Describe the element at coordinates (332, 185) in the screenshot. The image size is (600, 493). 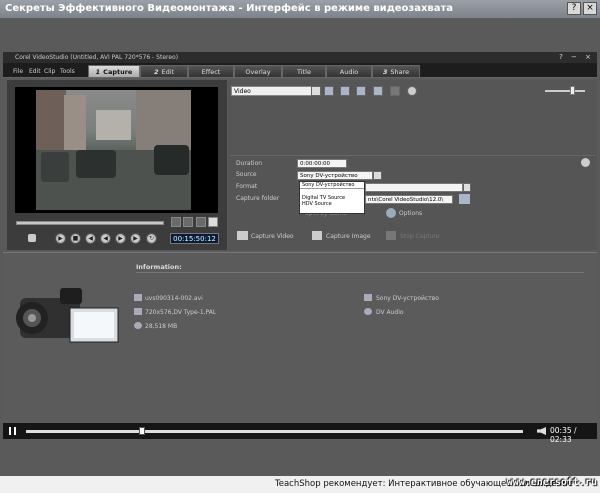
I see `dropdown-item: Sony DV-устройство` at that location.